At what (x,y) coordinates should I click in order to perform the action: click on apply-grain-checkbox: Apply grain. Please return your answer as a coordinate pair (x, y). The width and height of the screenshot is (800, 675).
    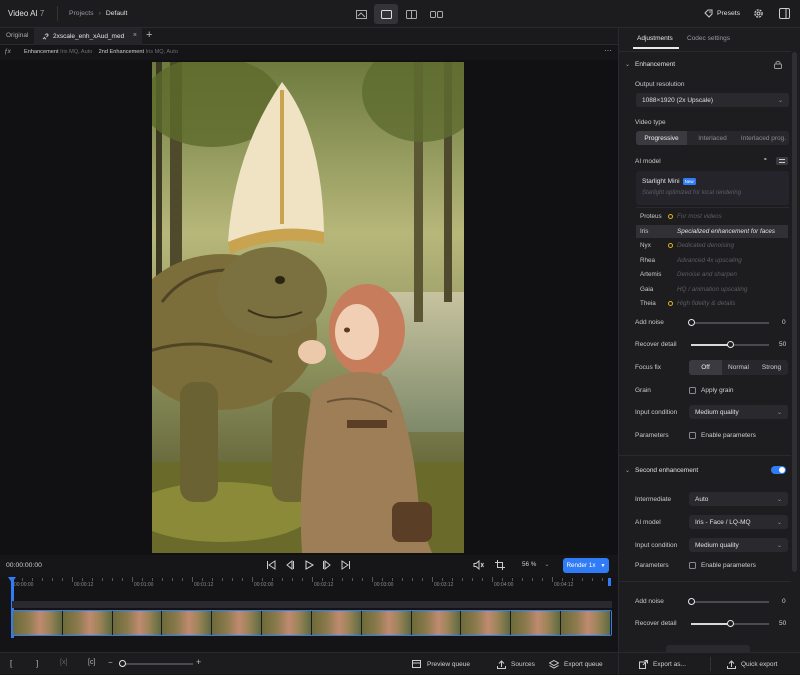
    Looking at the image, I should click on (711, 390).